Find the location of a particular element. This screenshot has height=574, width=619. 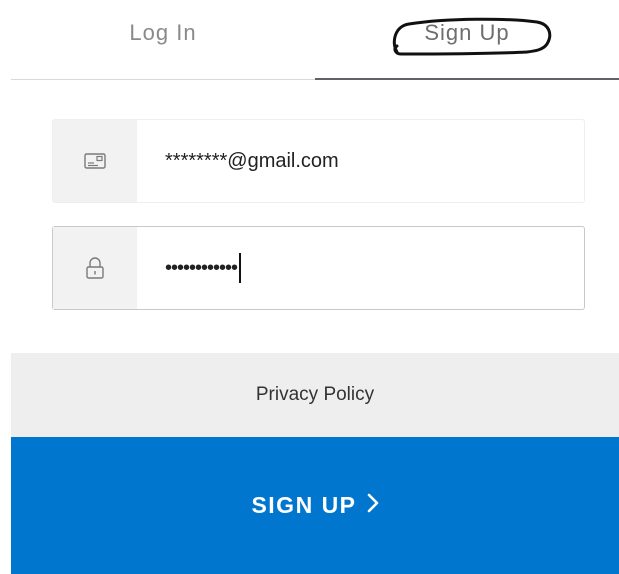

privacy-bar: Privacy Policy is located at coordinates (315, 395).